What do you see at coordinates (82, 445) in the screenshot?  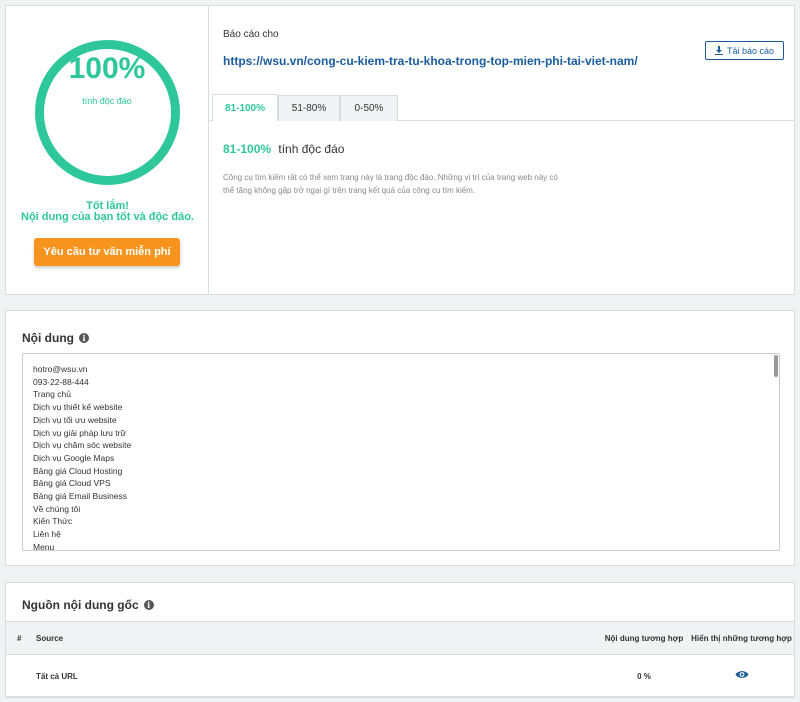 I see `content-line: Dịch vụ chăm sóc website` at bounding box center [82, 445].